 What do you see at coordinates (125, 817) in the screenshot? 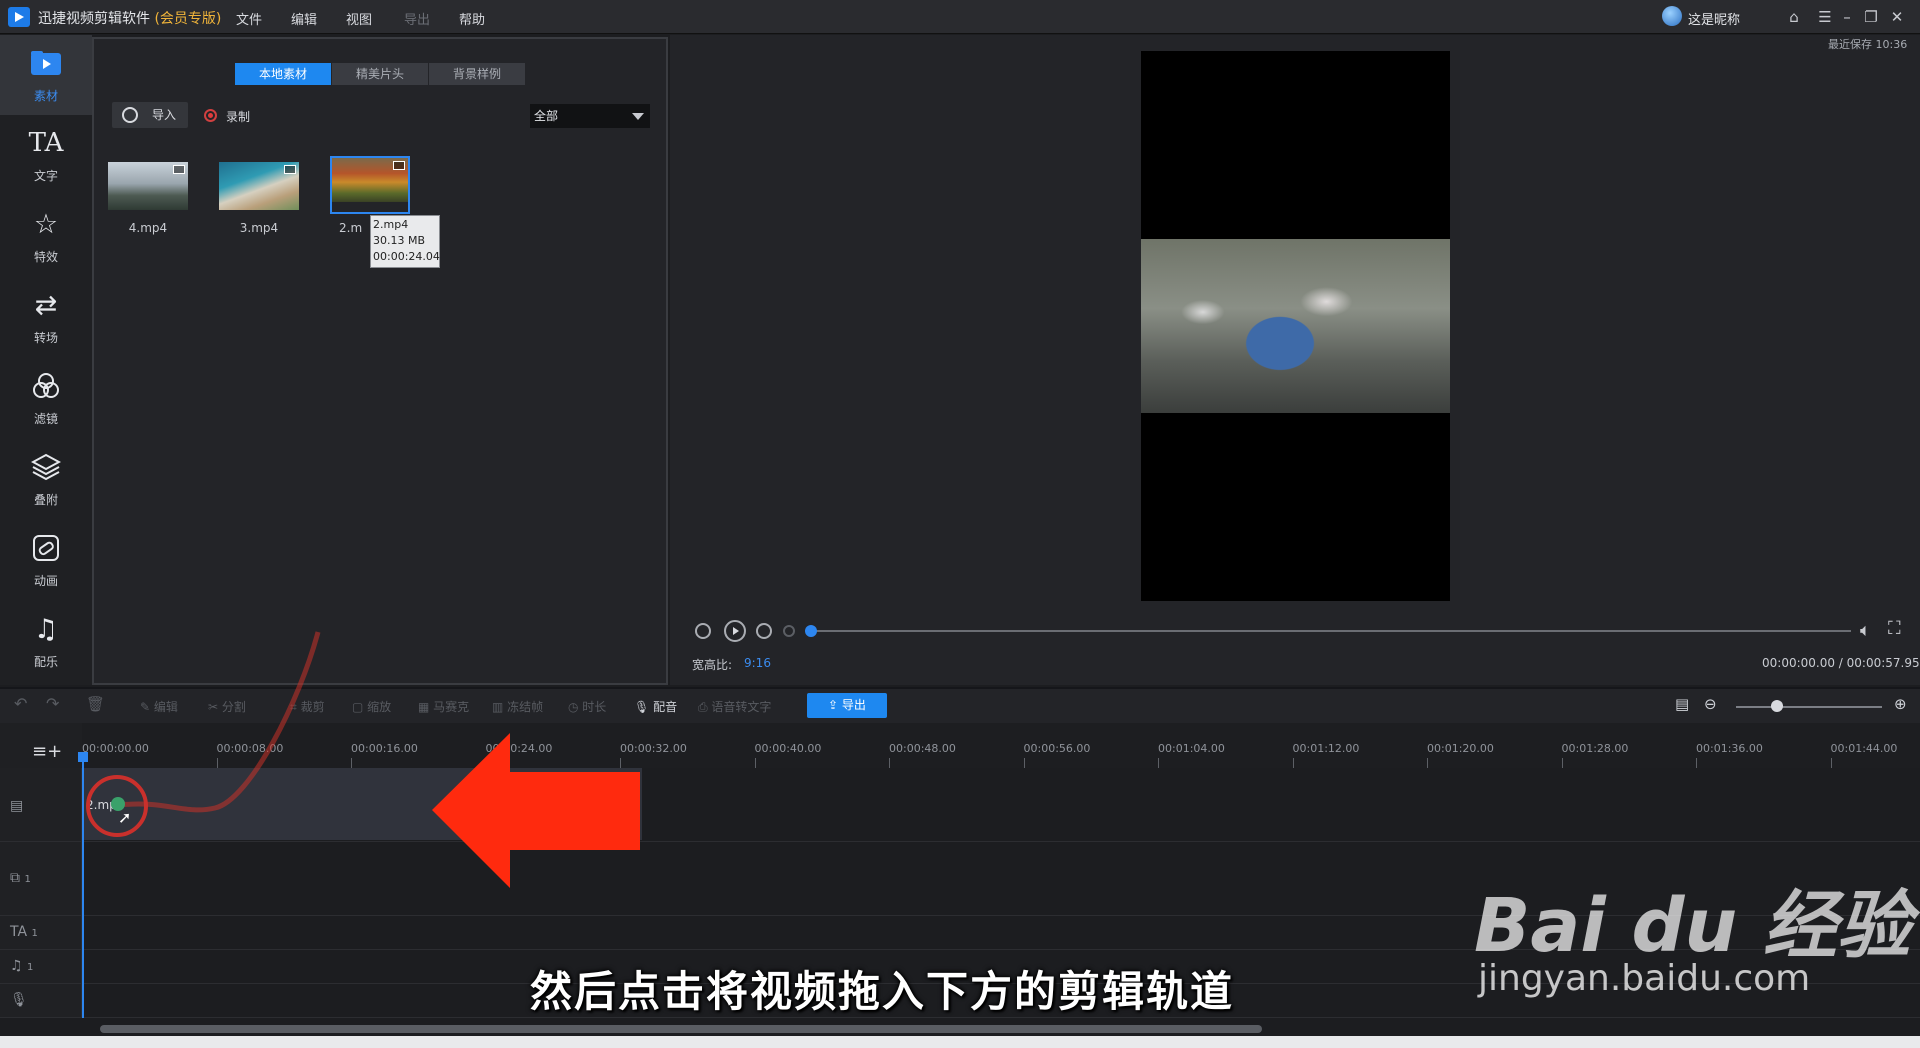
I see `cursor-icon: ➚` at bounding box center [125, 817].